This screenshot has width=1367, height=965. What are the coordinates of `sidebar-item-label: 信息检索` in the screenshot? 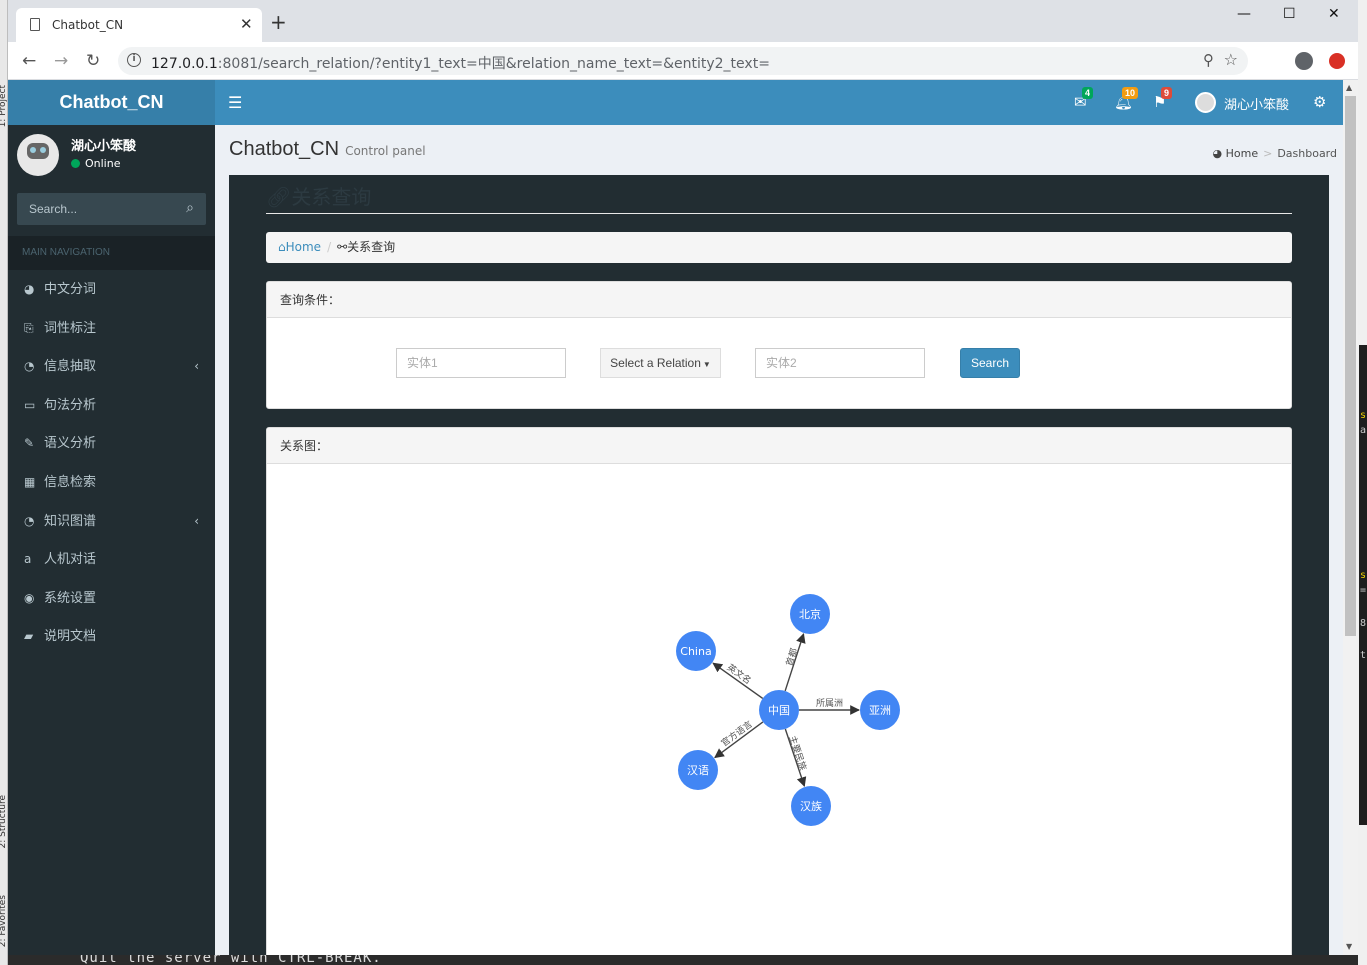 It's located at (70, 482).